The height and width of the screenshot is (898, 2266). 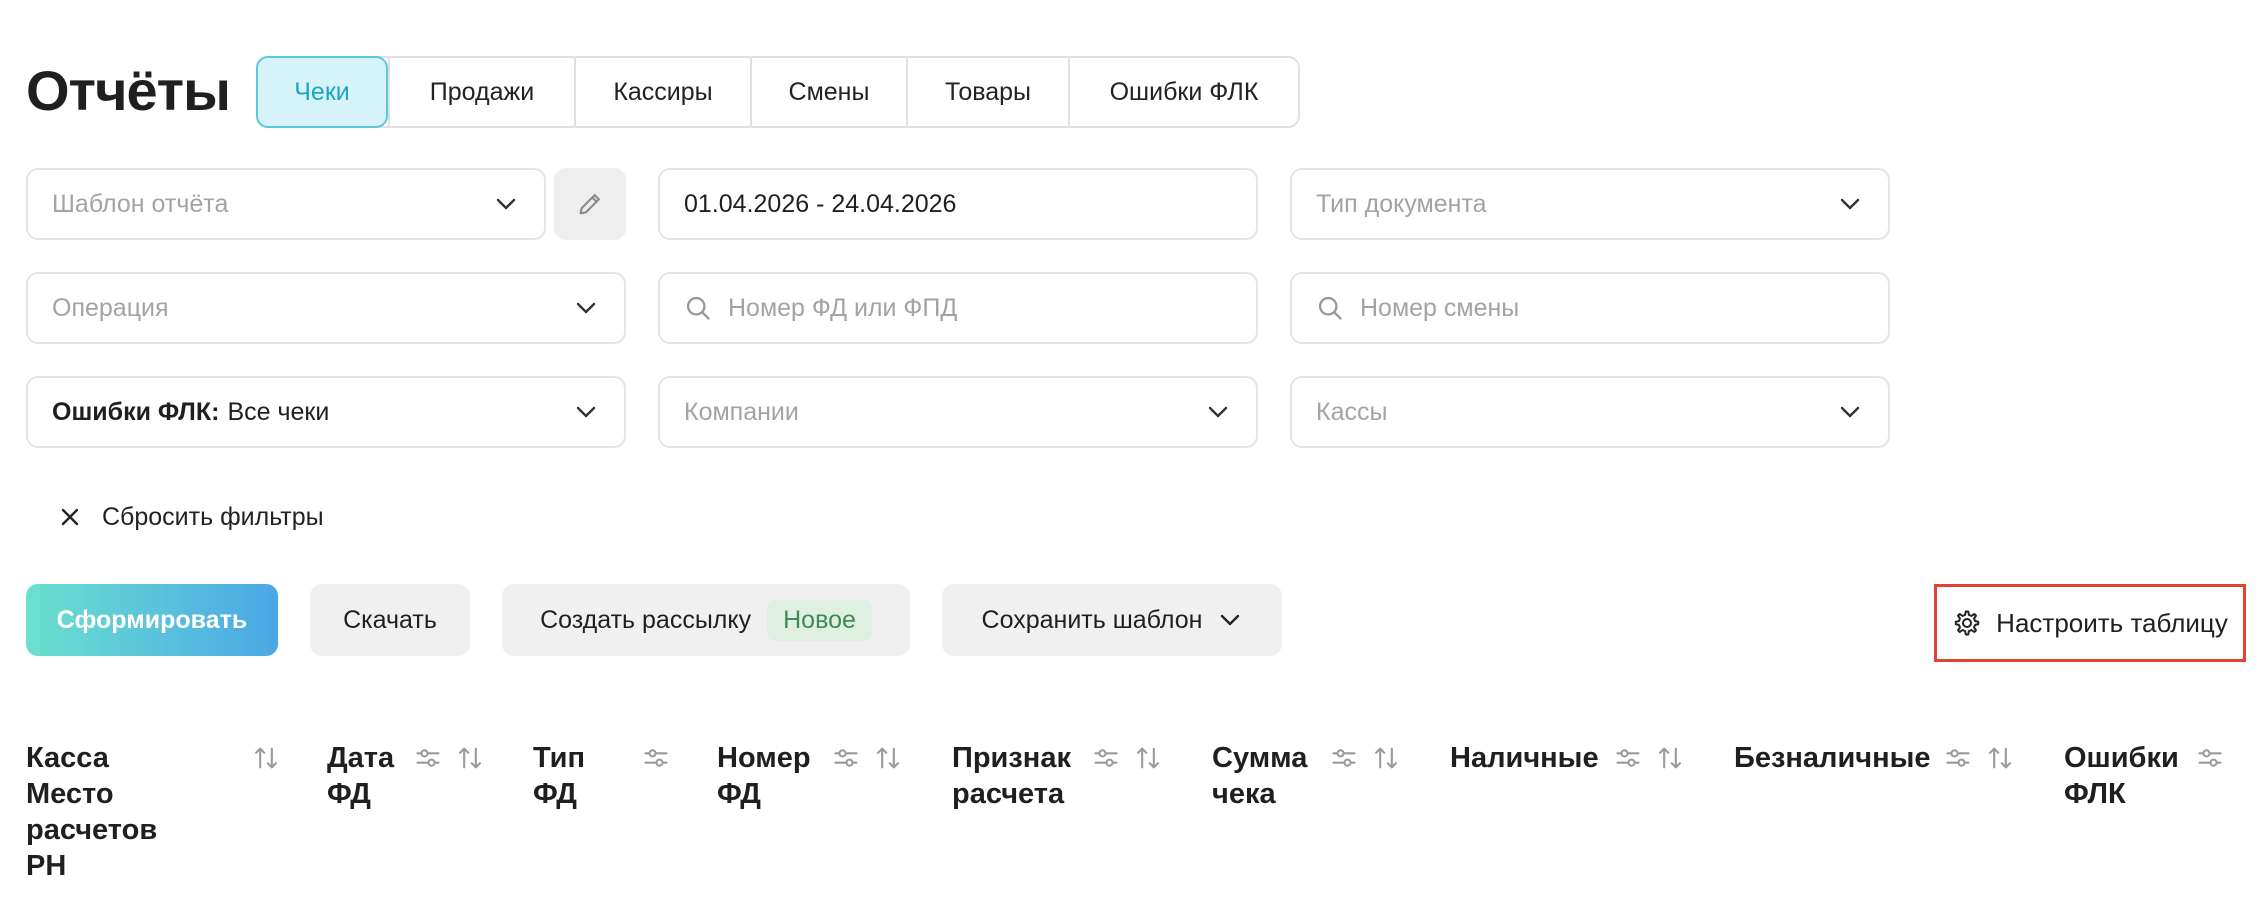 I want to click on column-label: Касса Место расчетов РН, so click(x=92, y=812).